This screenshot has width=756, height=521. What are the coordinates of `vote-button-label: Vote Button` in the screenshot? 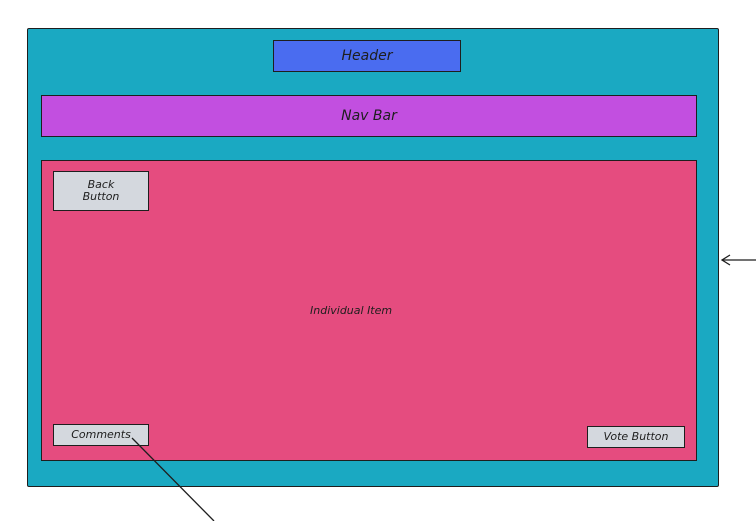 It's located at (636, 436).